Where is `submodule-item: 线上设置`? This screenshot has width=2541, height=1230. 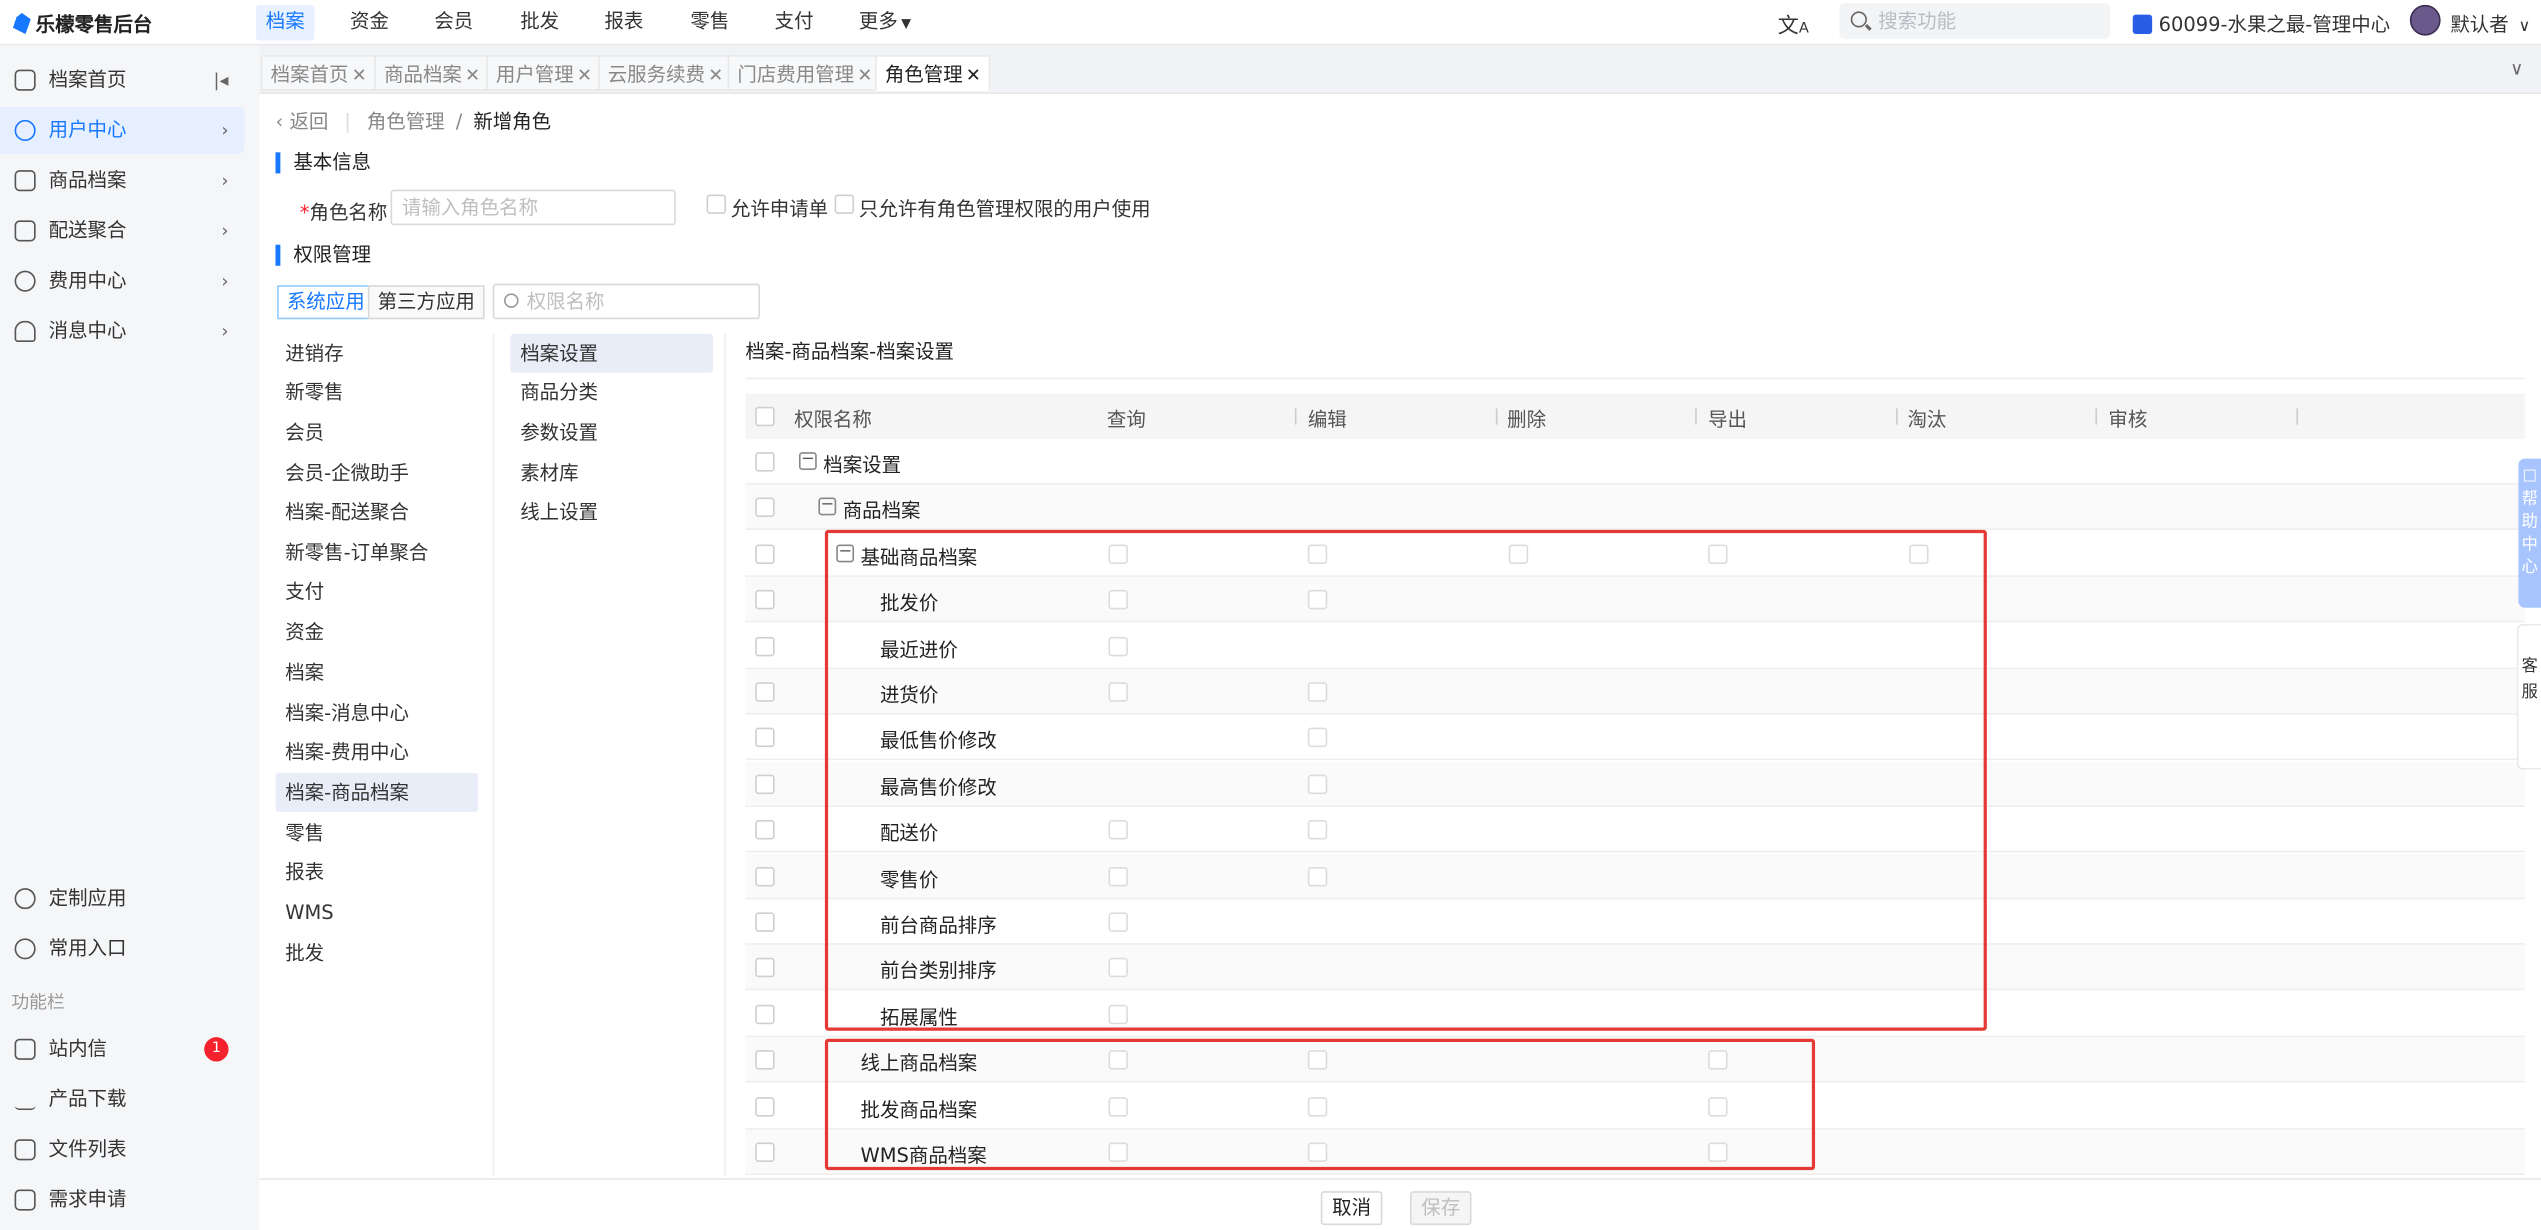 submodule-item: 线上设置 is located at coordinates (611, 512).